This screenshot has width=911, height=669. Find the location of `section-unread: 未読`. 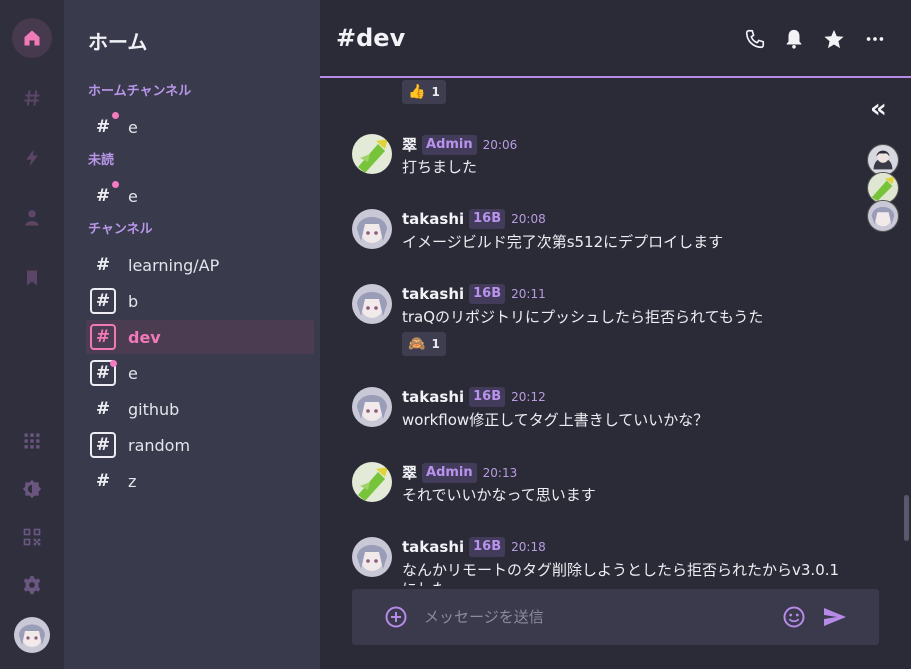

section-unread: 未読 is located at coordinates (101, 158).